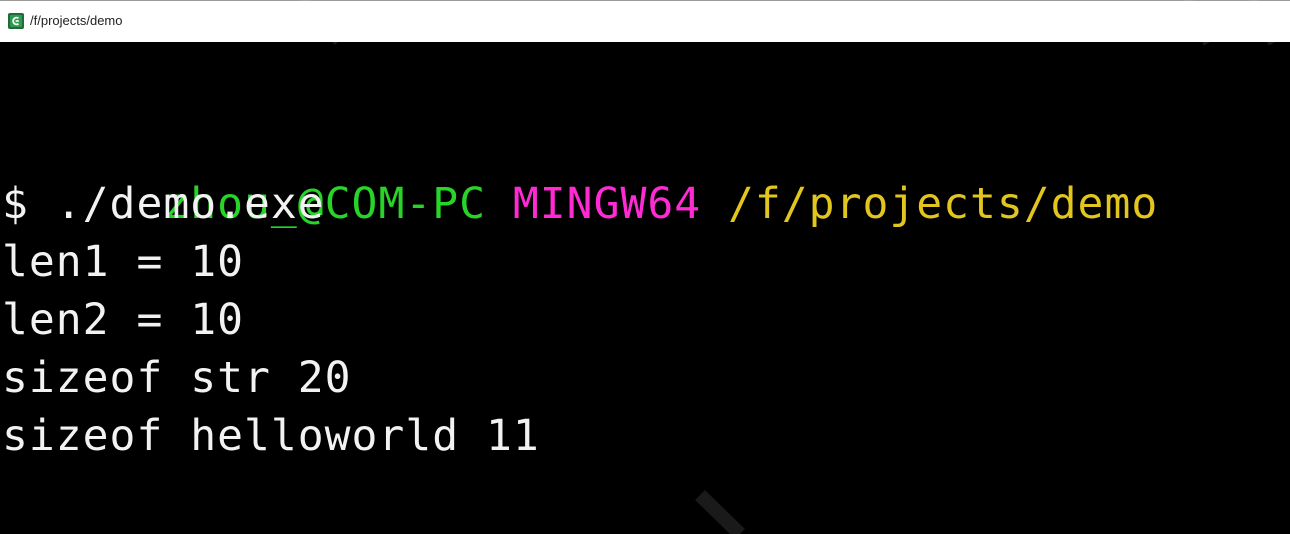 Image resolution: width=1290 pixels, height=534 pixels. What do you see at coordinates (123, 262) in the screenshot?
I see `output-line: len1 = 10` at bounding box center [123, 262].